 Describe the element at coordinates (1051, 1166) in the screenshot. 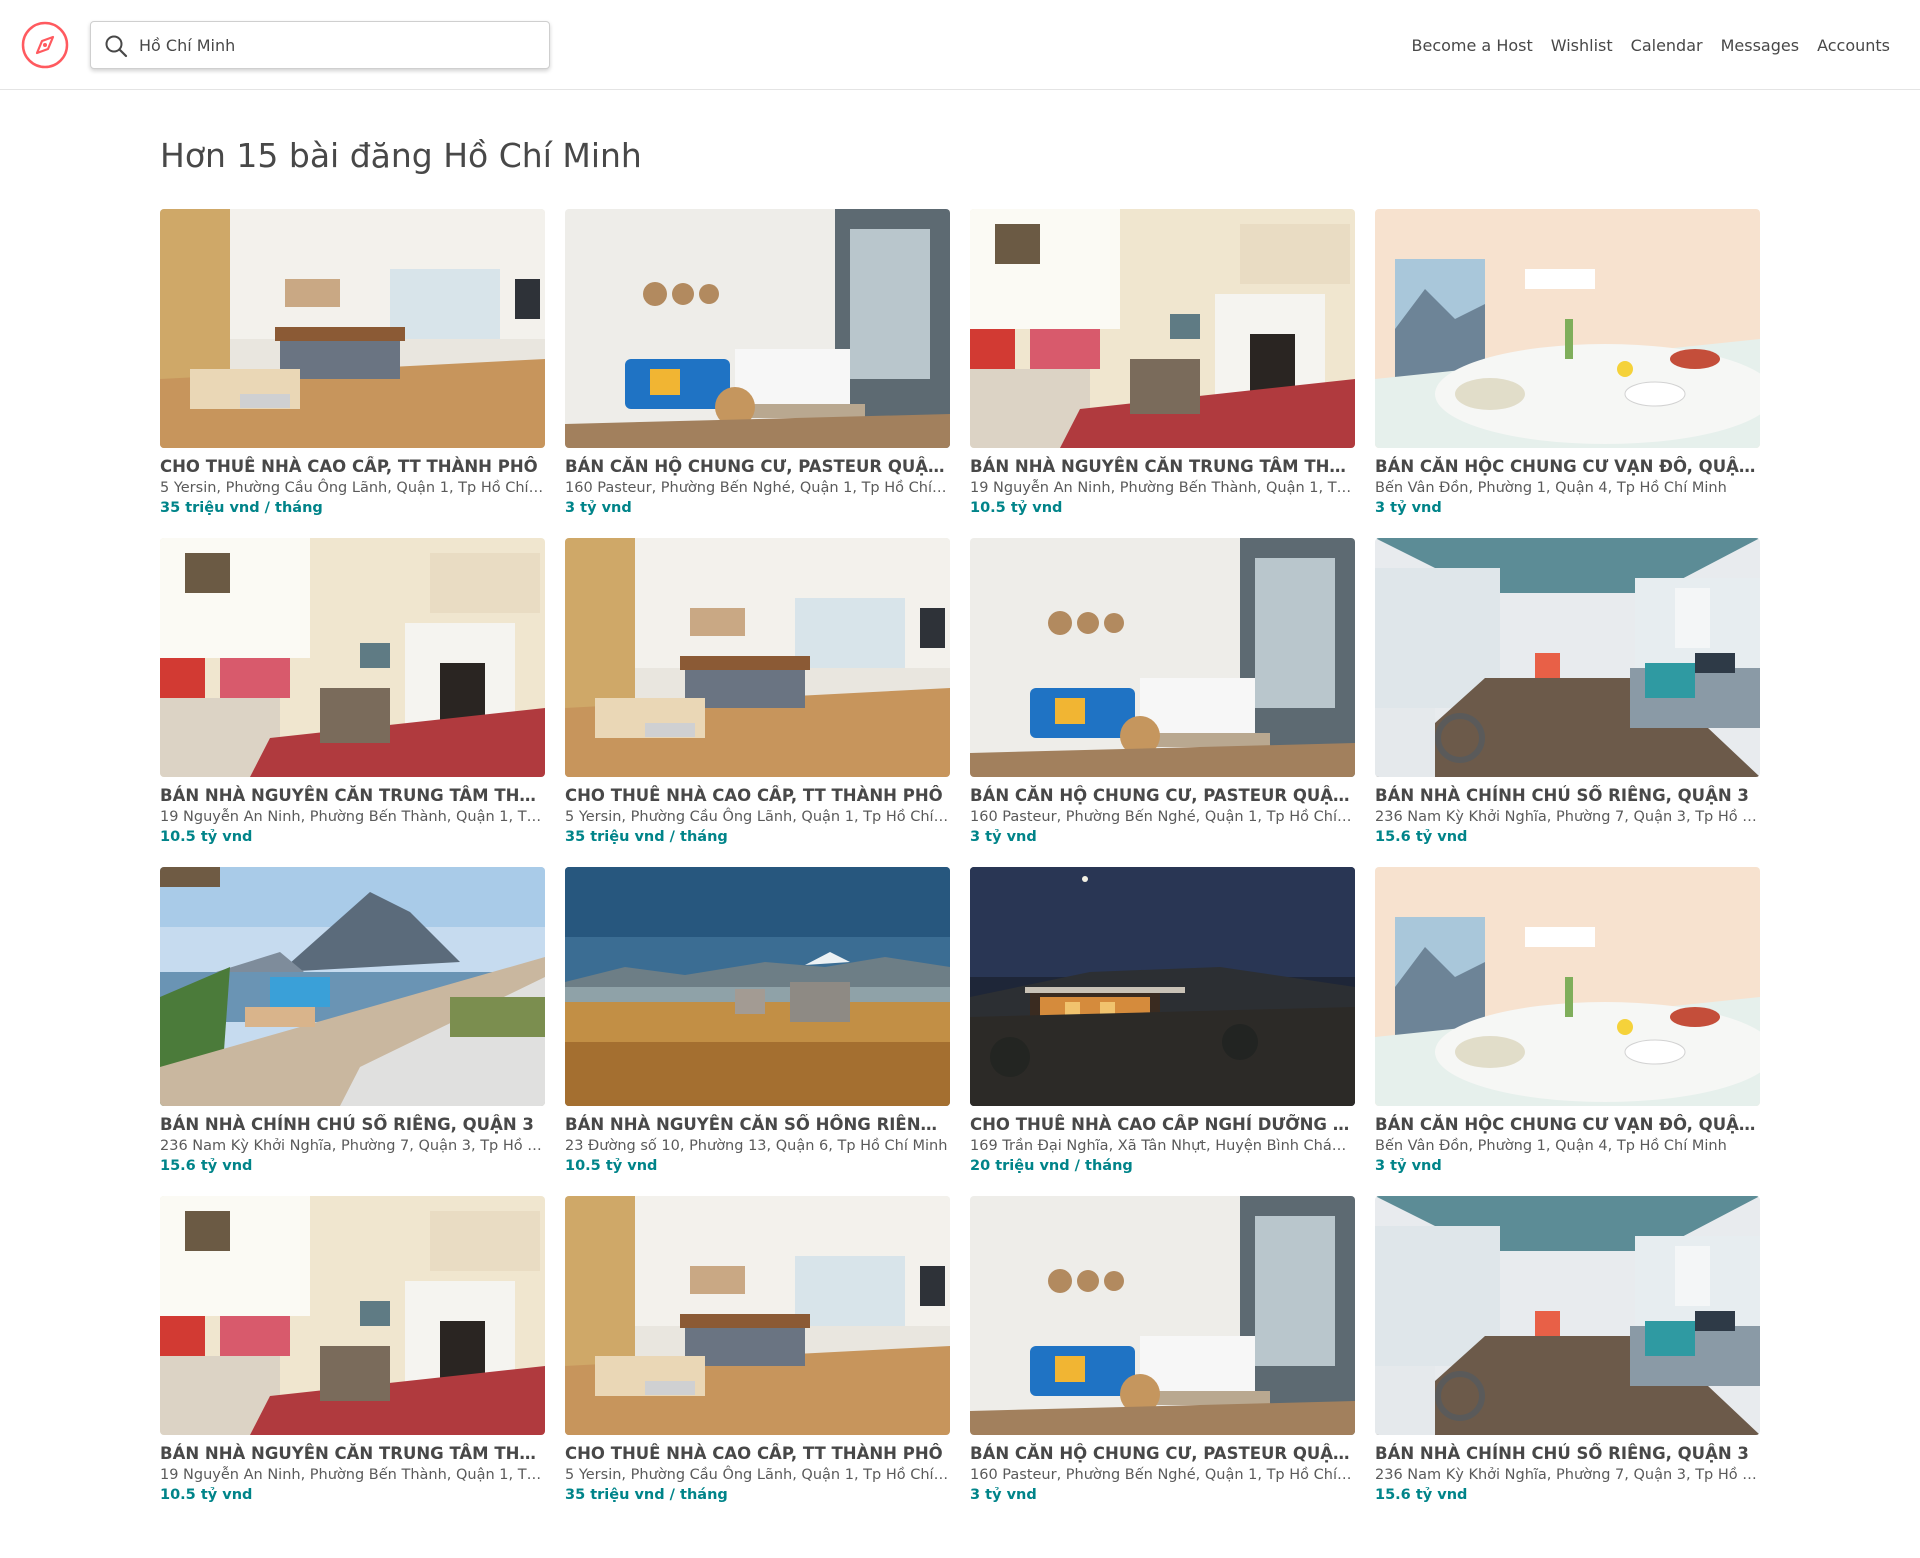

I see `listing-price: 20 triệu vnd / tháng` at that location.